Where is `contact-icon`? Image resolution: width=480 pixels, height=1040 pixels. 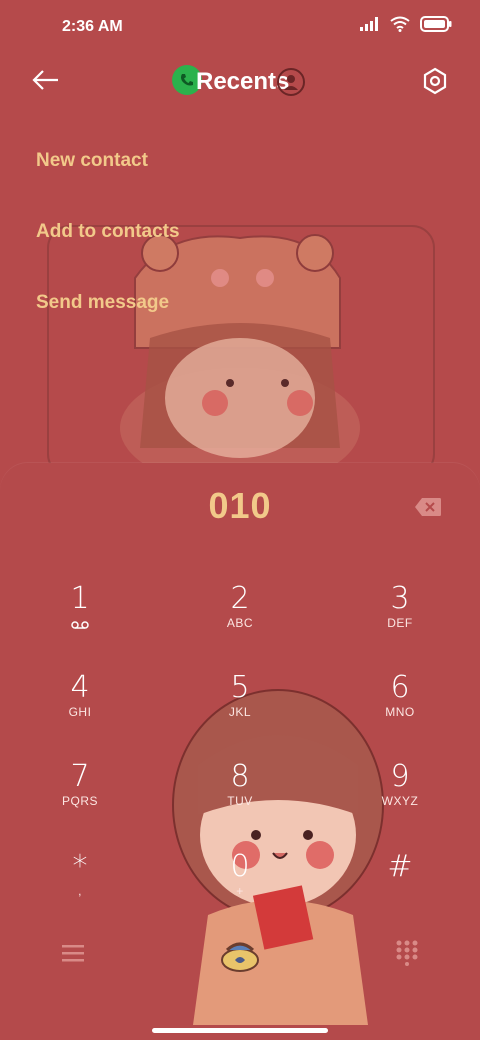 contact-icon is located at coordinates (291, 82).